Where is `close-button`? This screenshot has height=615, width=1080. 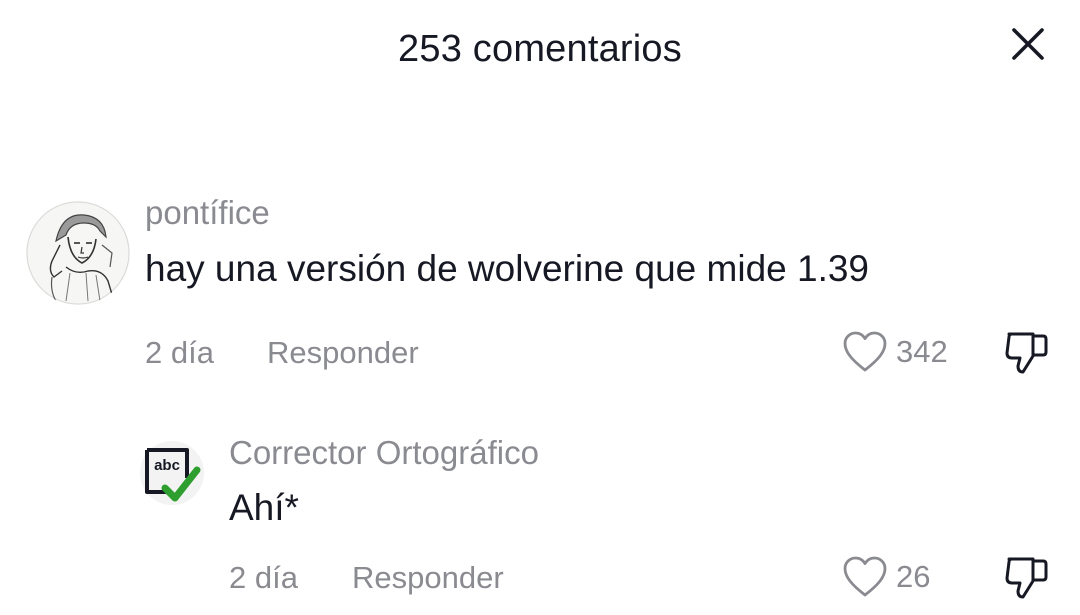 close-button is located at coordinates (1028, 44).